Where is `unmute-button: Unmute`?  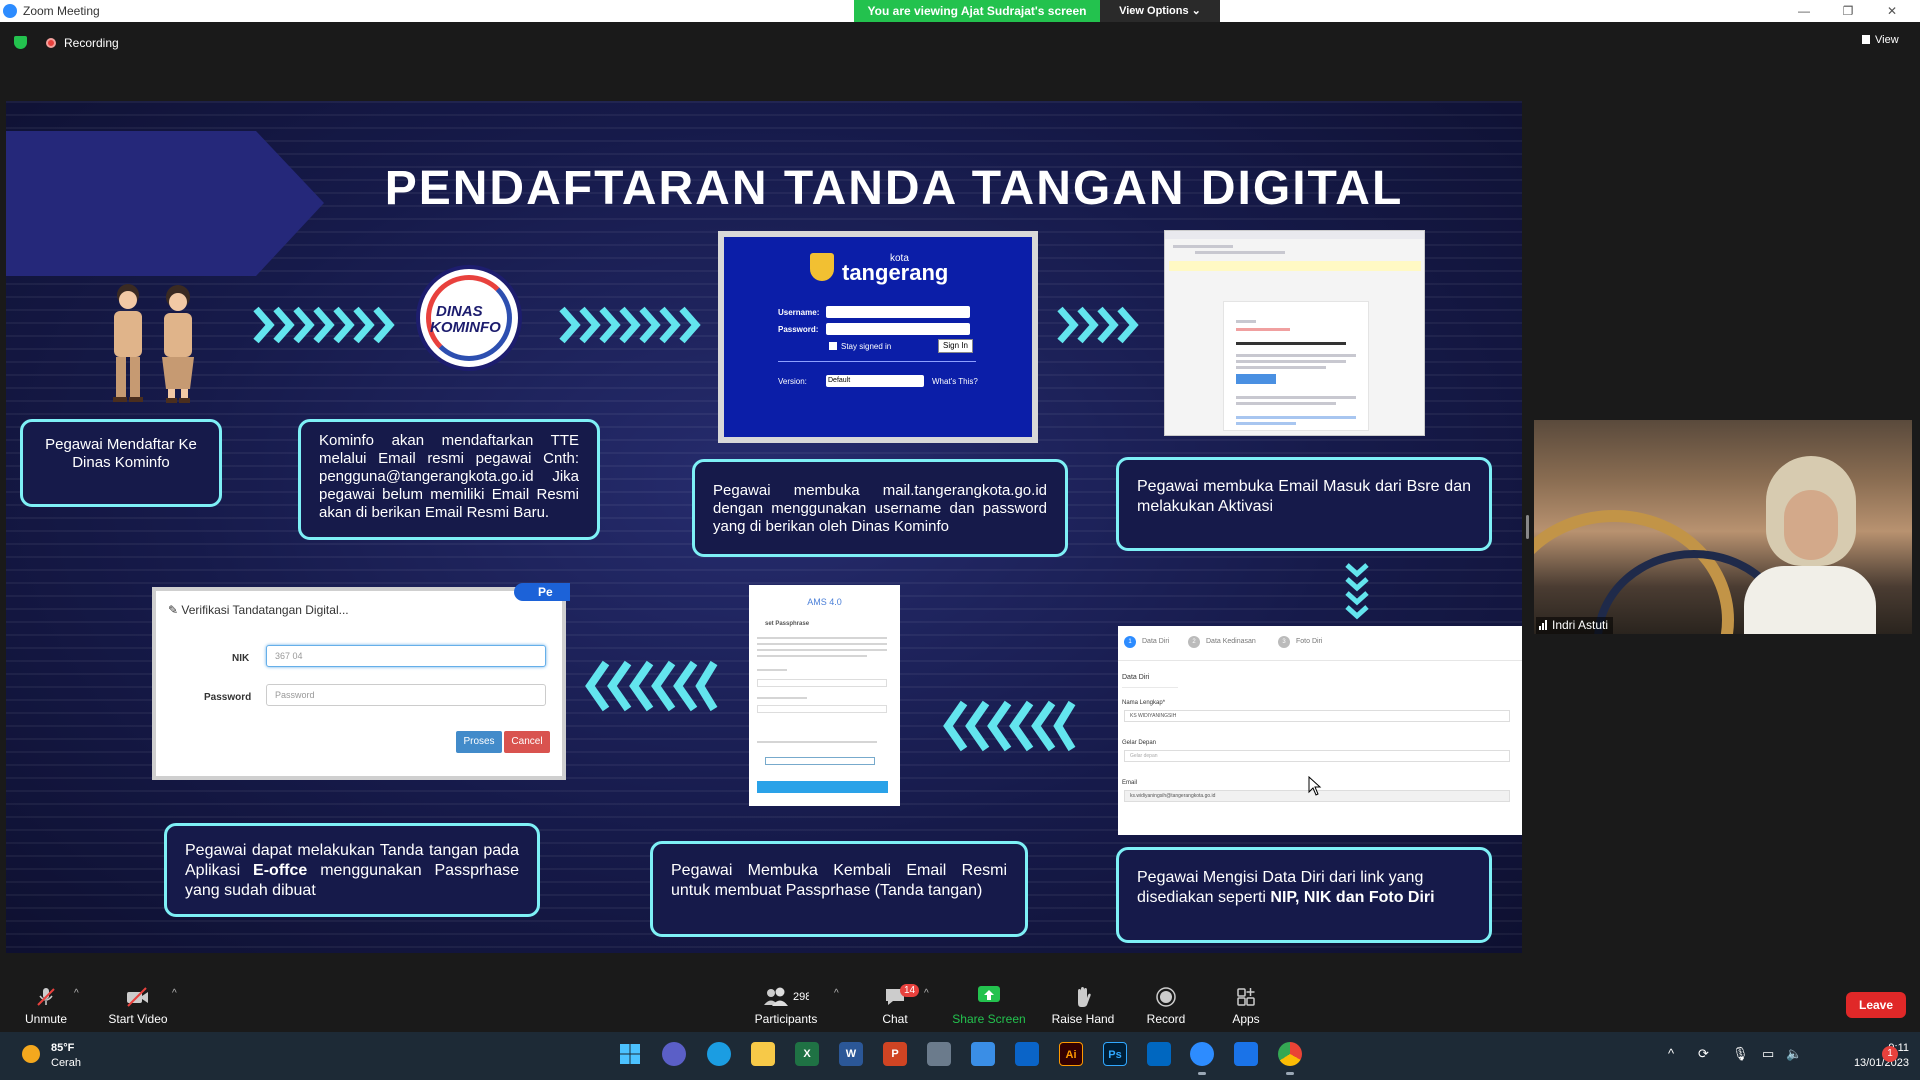
unmute-button: Unmute is located at coordinates (46, 1006).